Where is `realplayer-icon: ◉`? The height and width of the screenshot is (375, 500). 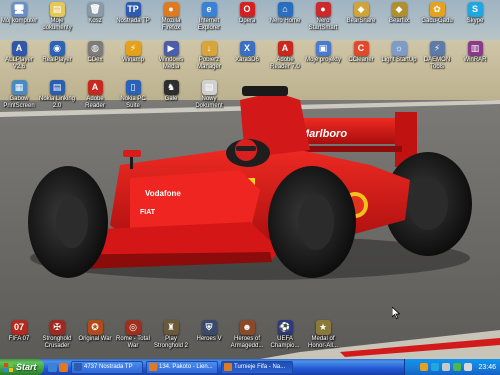 realplayer-icon: ◉ is located at coordinates (57, 48).